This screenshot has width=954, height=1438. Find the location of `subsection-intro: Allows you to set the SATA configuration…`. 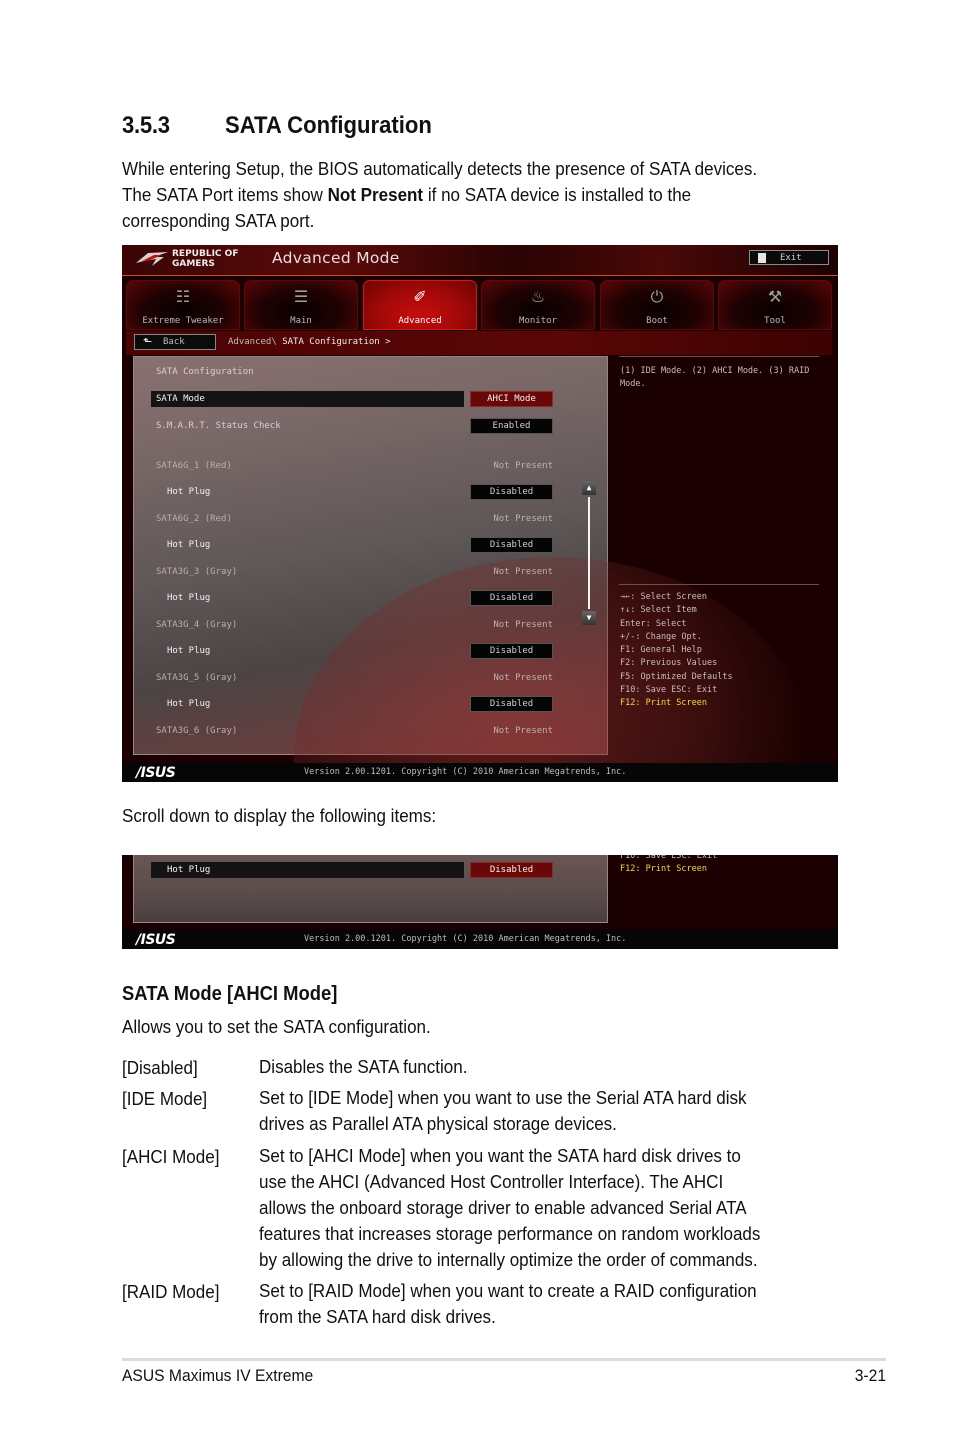

subsection-intro: Allows you to set the SATA configuration… is located at coordinates (276, 1026).